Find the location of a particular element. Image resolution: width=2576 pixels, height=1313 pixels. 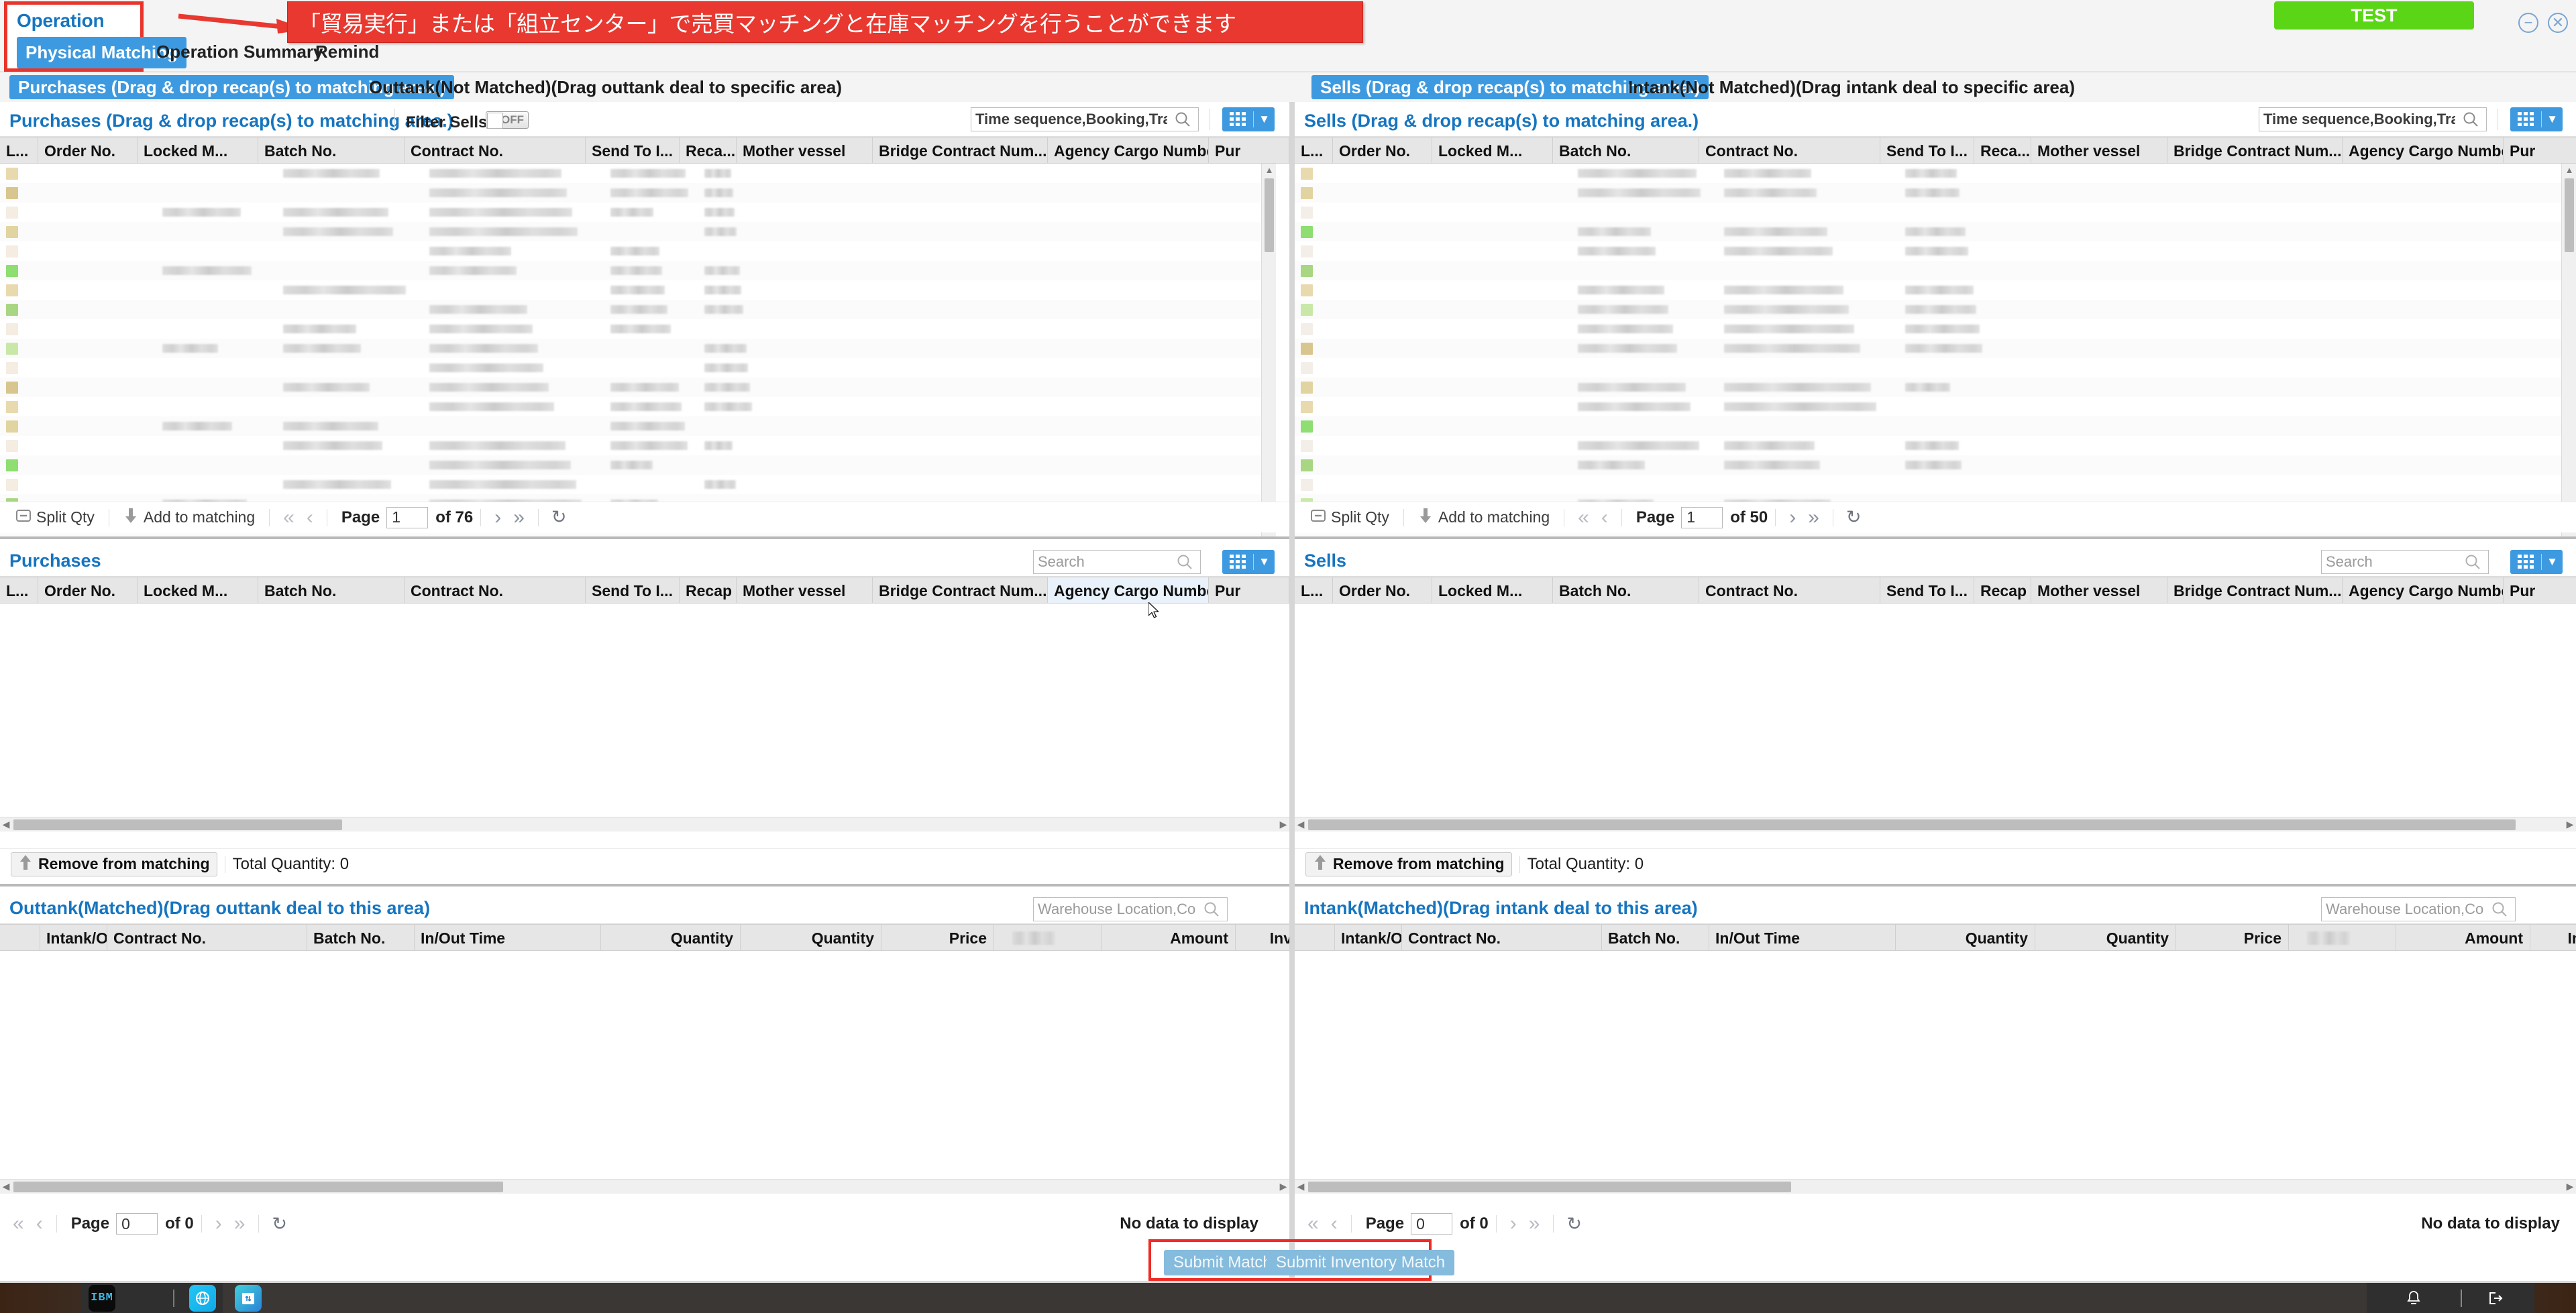

intank-matched-drop-area is located at coordinates (1935, 1065).